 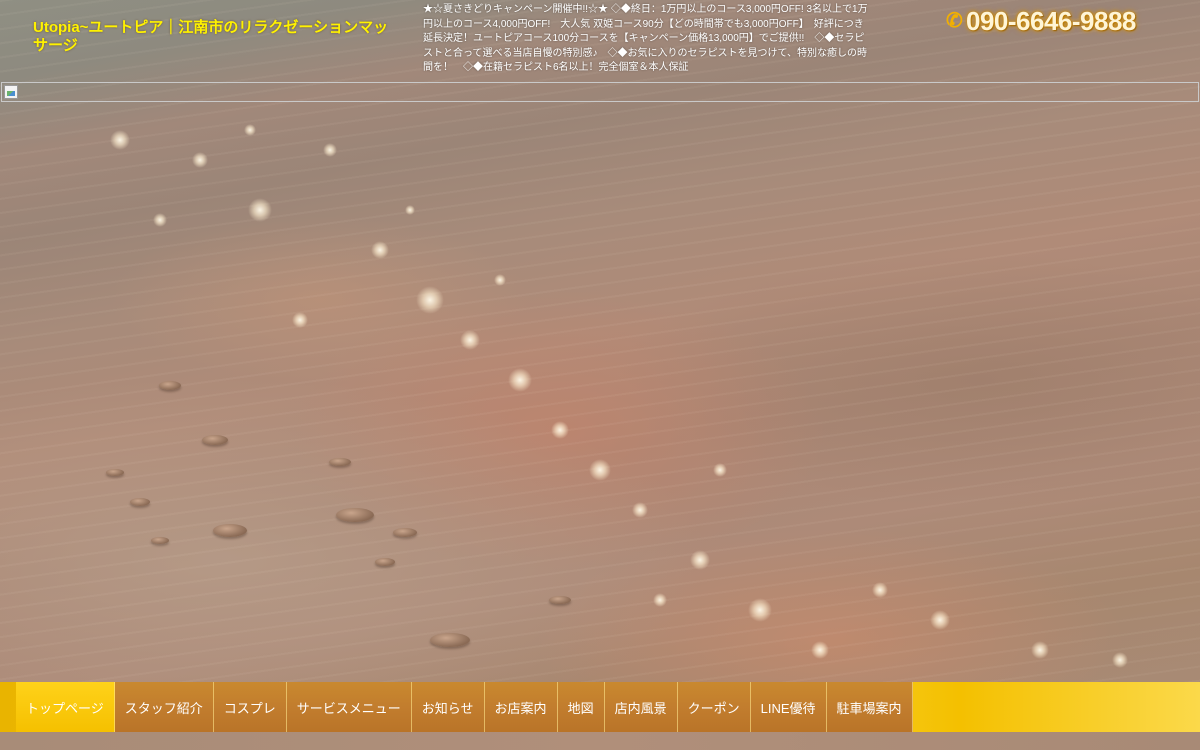 I want to click on nav-item-service-menu: サービスメニュー, so click(x=349, y=707).